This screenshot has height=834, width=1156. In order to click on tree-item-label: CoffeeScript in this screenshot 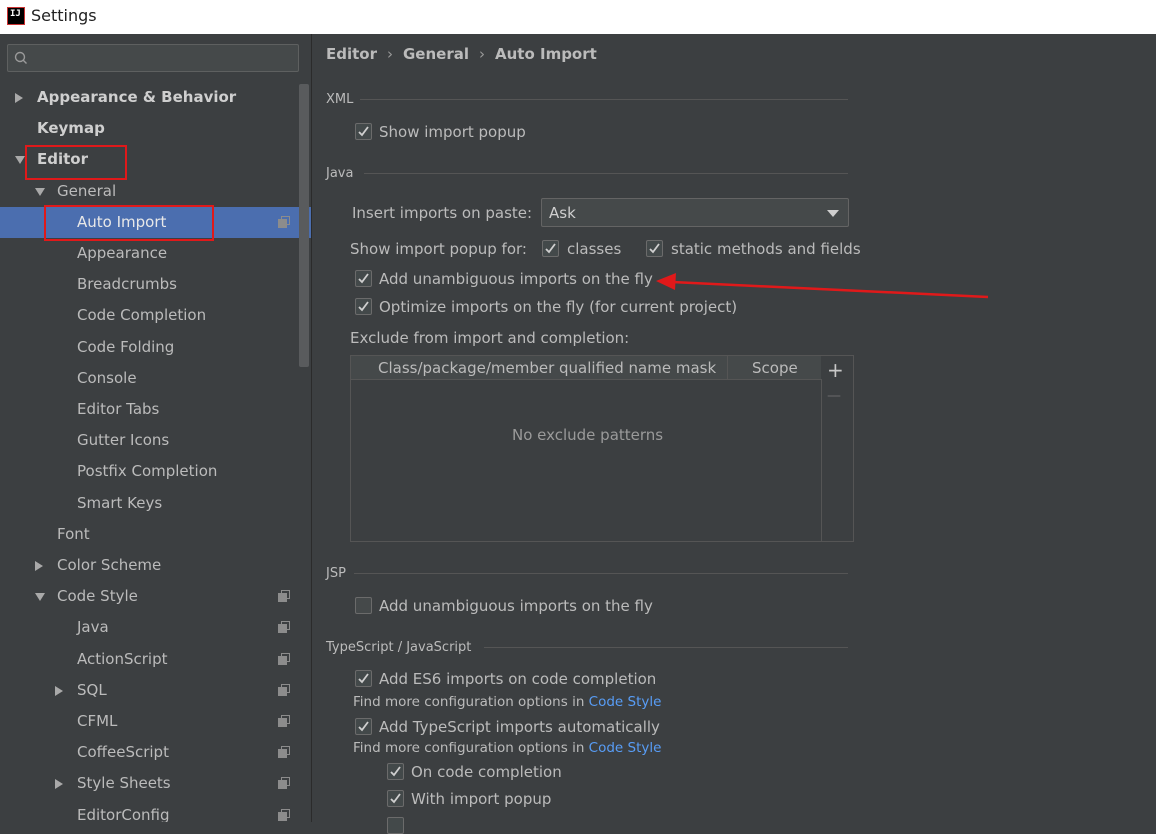, I will do `click(123, 752)`.